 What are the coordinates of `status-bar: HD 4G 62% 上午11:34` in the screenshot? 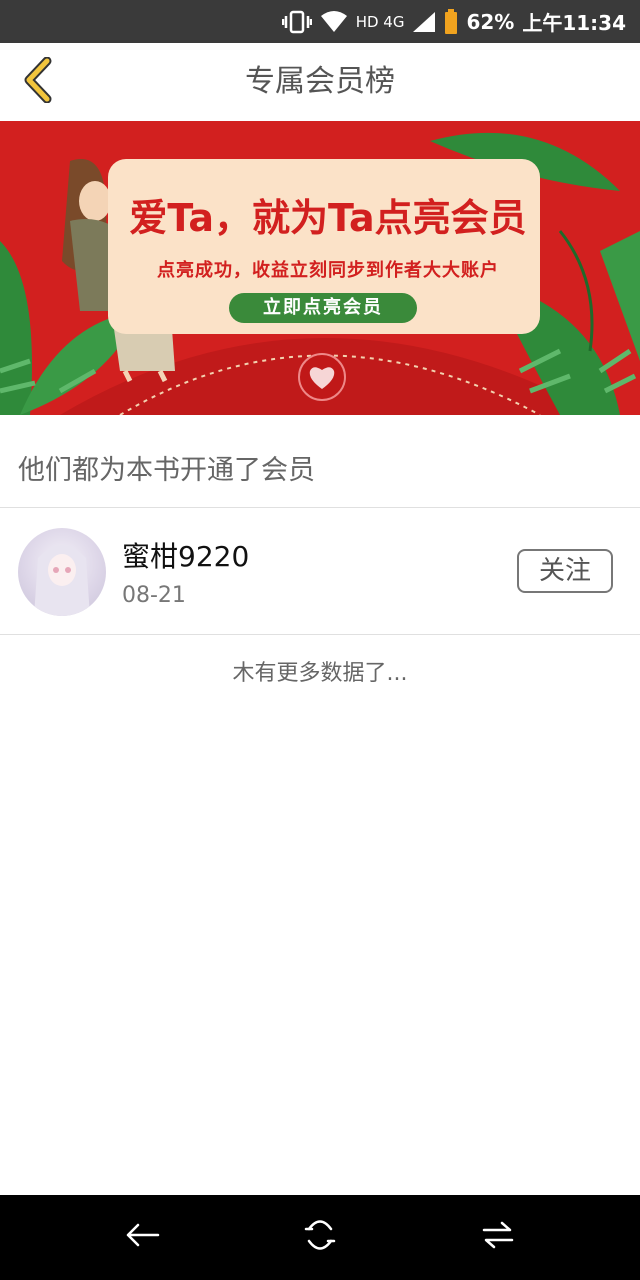 It's located at (320, 21).